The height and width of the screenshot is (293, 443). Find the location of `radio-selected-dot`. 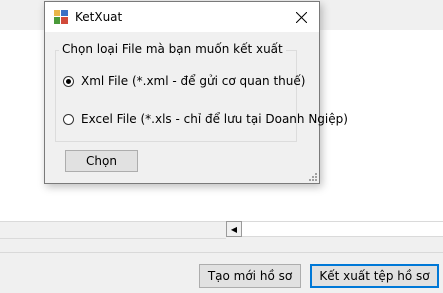

radio-selected-dot is located at coordinates (68, 81).